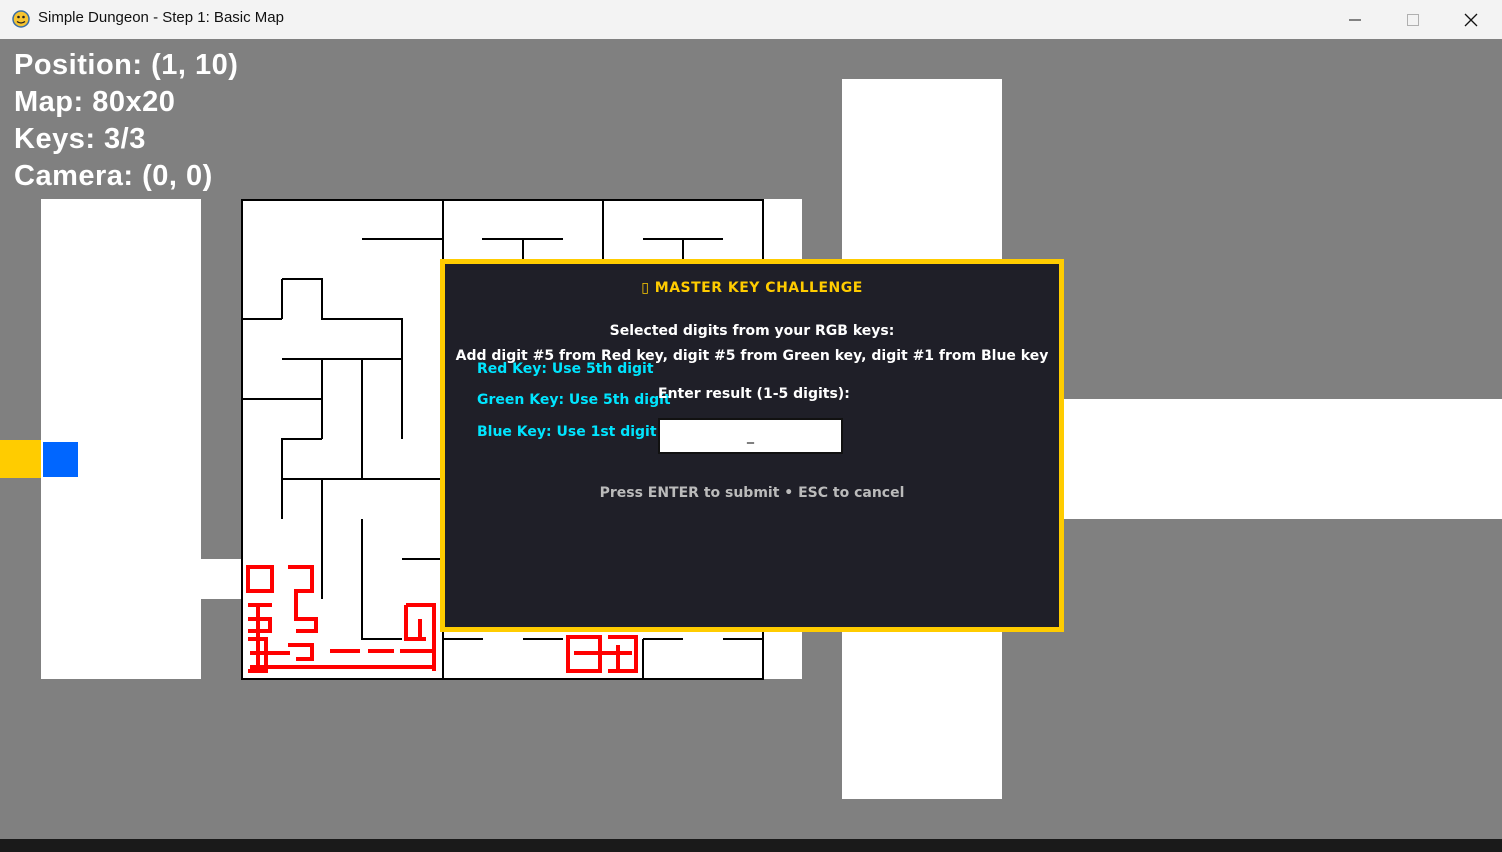 This screenshot has height=852, width=1502. I want to click on dialog-footer: Press ENTER to submit • ESC to cancel, so click(752, 493).